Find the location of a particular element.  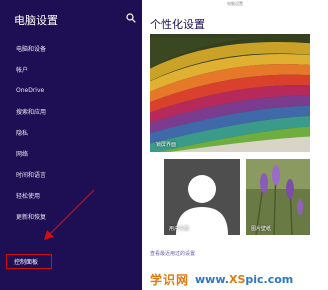

page-title: 个性化设置 is located at coordinates (177, 24).